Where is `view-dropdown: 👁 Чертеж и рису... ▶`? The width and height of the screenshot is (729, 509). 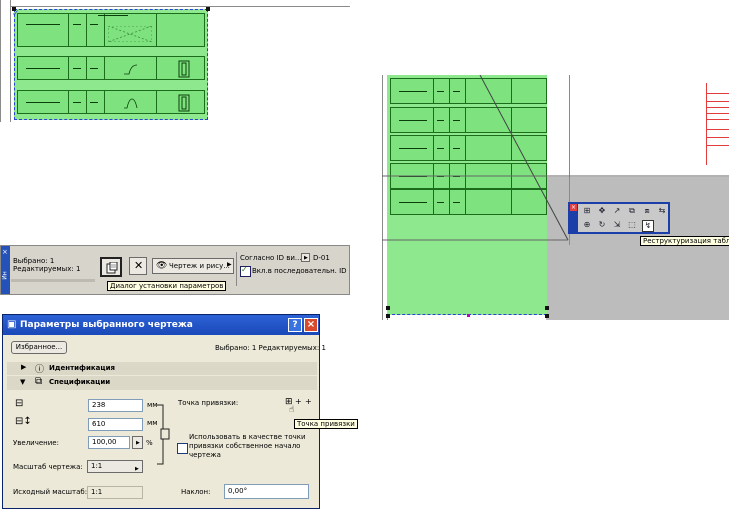 view-dropdown: 👁 Чертеж и рису... ▶ is located at coordinates (193, 266).